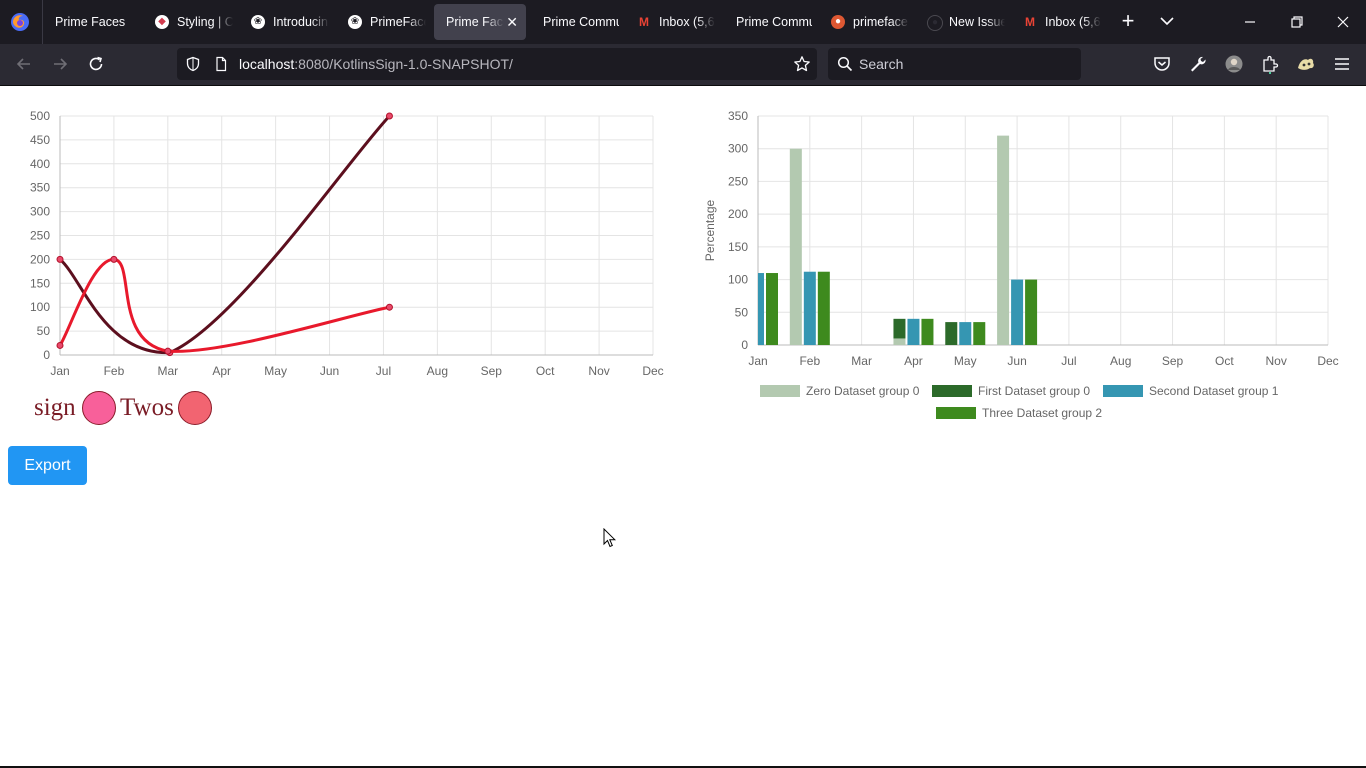 The height and width of the screenshot is (768, 1366). What do you see at coordinates (1250, 22) in the screenshot?
I see `minimize-icon` at bounding box center [1250, 22].